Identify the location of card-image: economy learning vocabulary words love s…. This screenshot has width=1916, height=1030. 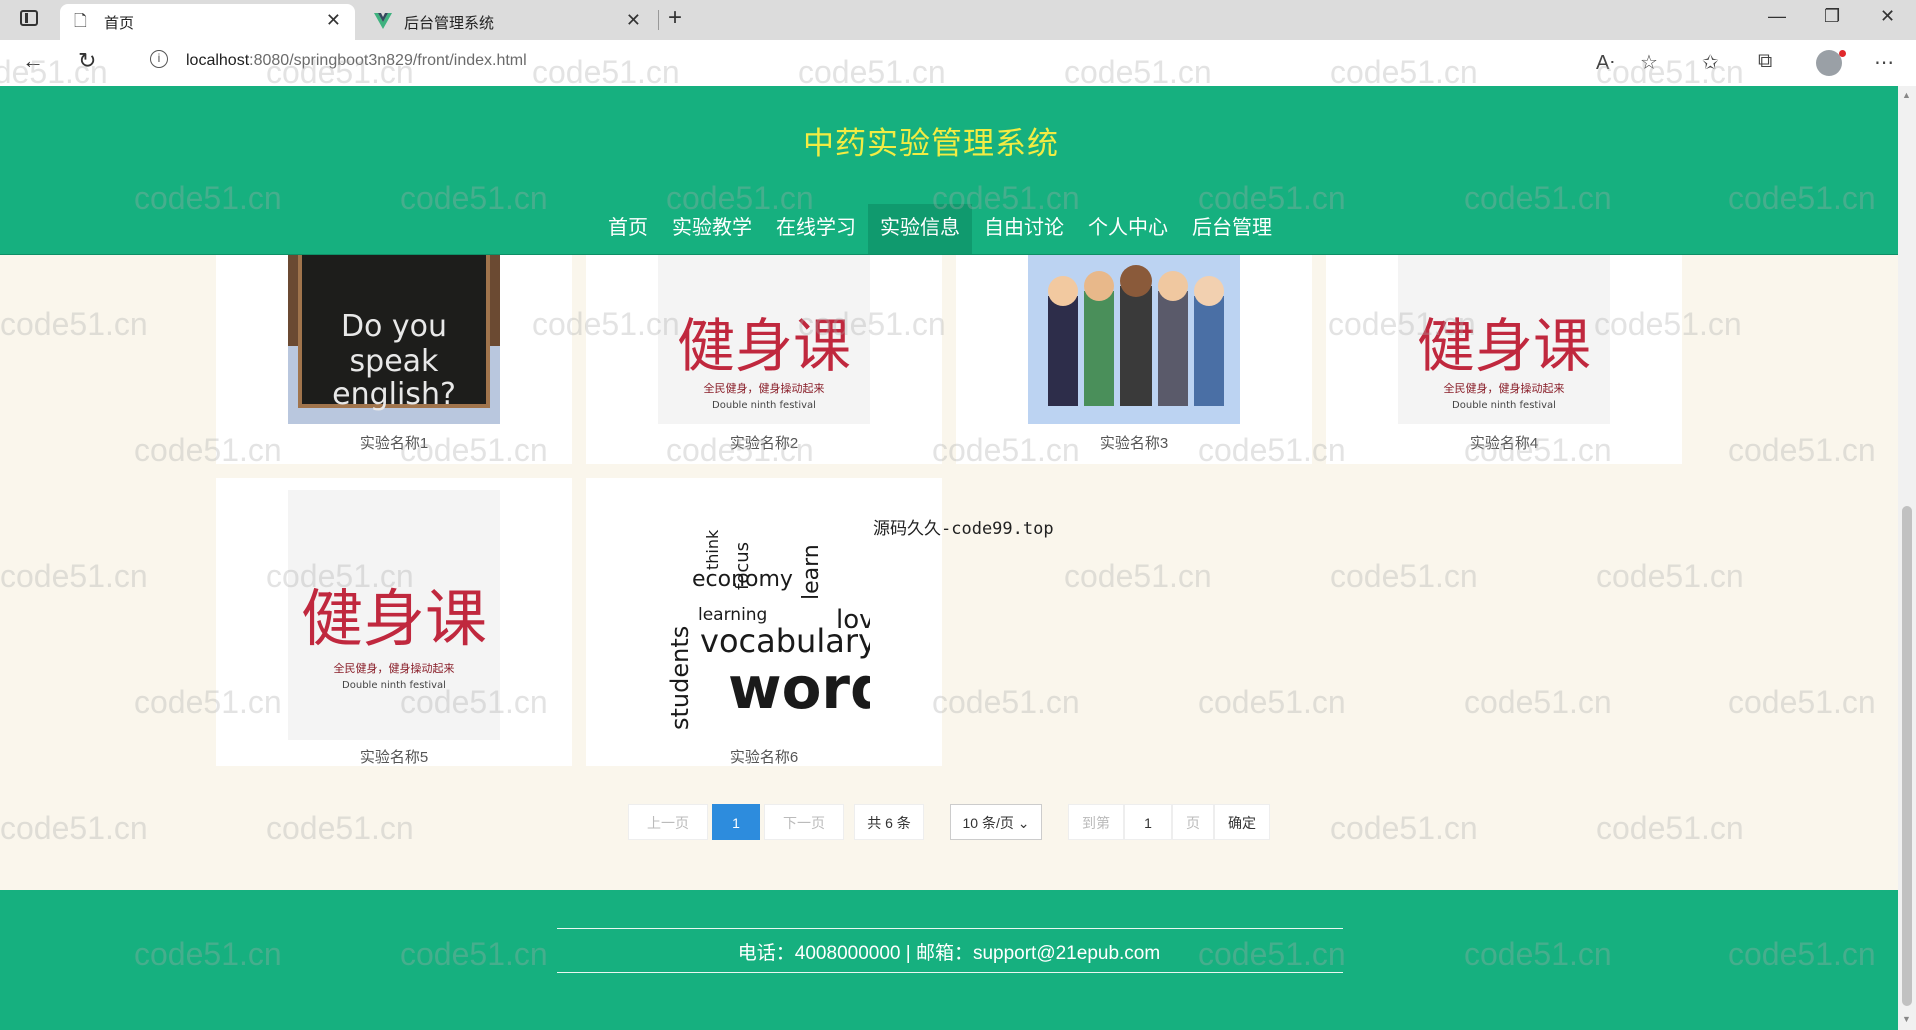
(764, 615).